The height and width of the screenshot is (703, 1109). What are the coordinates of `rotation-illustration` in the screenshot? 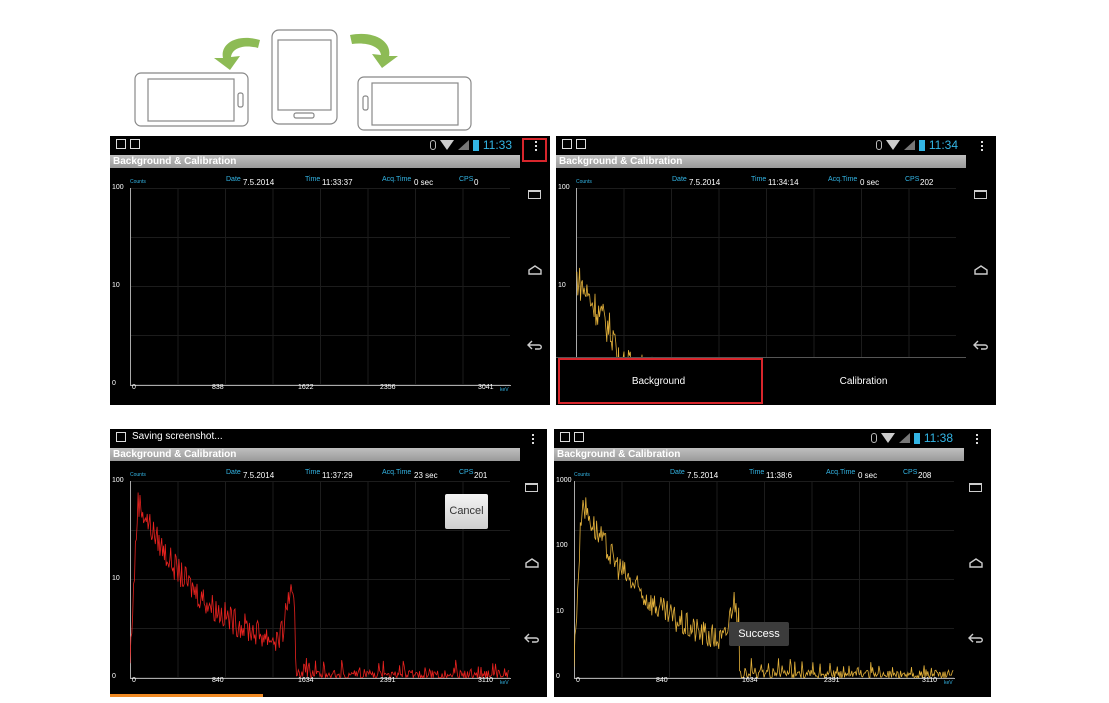 It's located at (303, 80).